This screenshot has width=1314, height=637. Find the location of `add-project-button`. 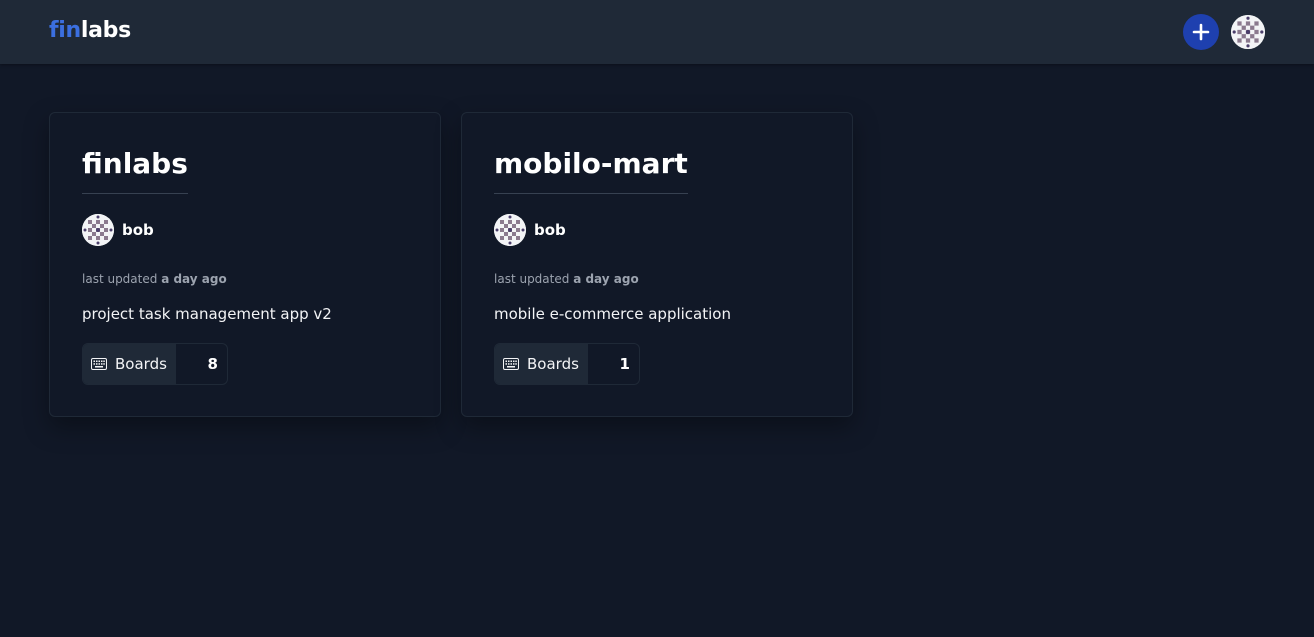

add-project-button is located at coordinates (1201, 32).